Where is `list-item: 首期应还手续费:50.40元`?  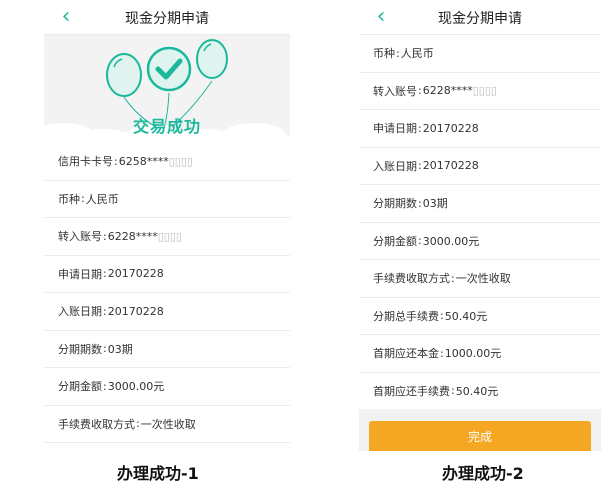
list-item: 首期应还手续费:50.40元 is located at coordinates (480, 391).